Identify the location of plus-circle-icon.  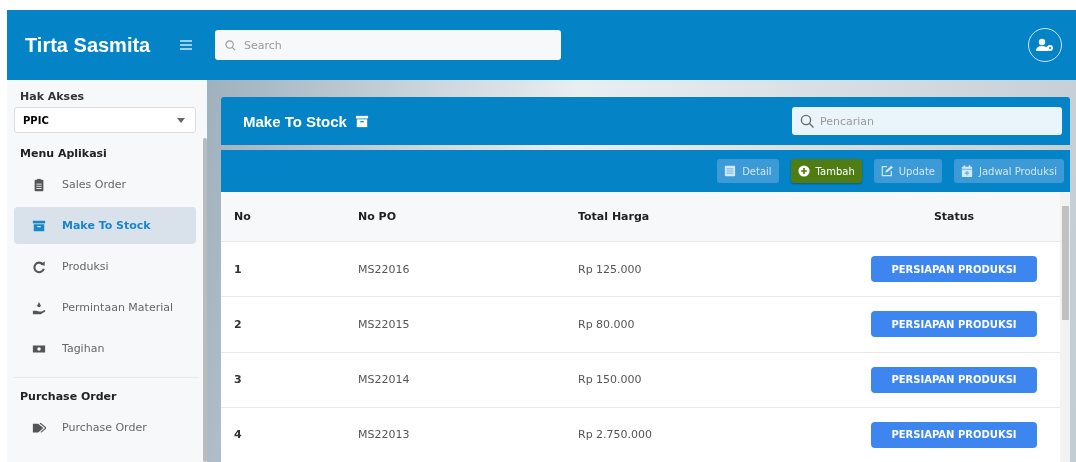
(803, 171).